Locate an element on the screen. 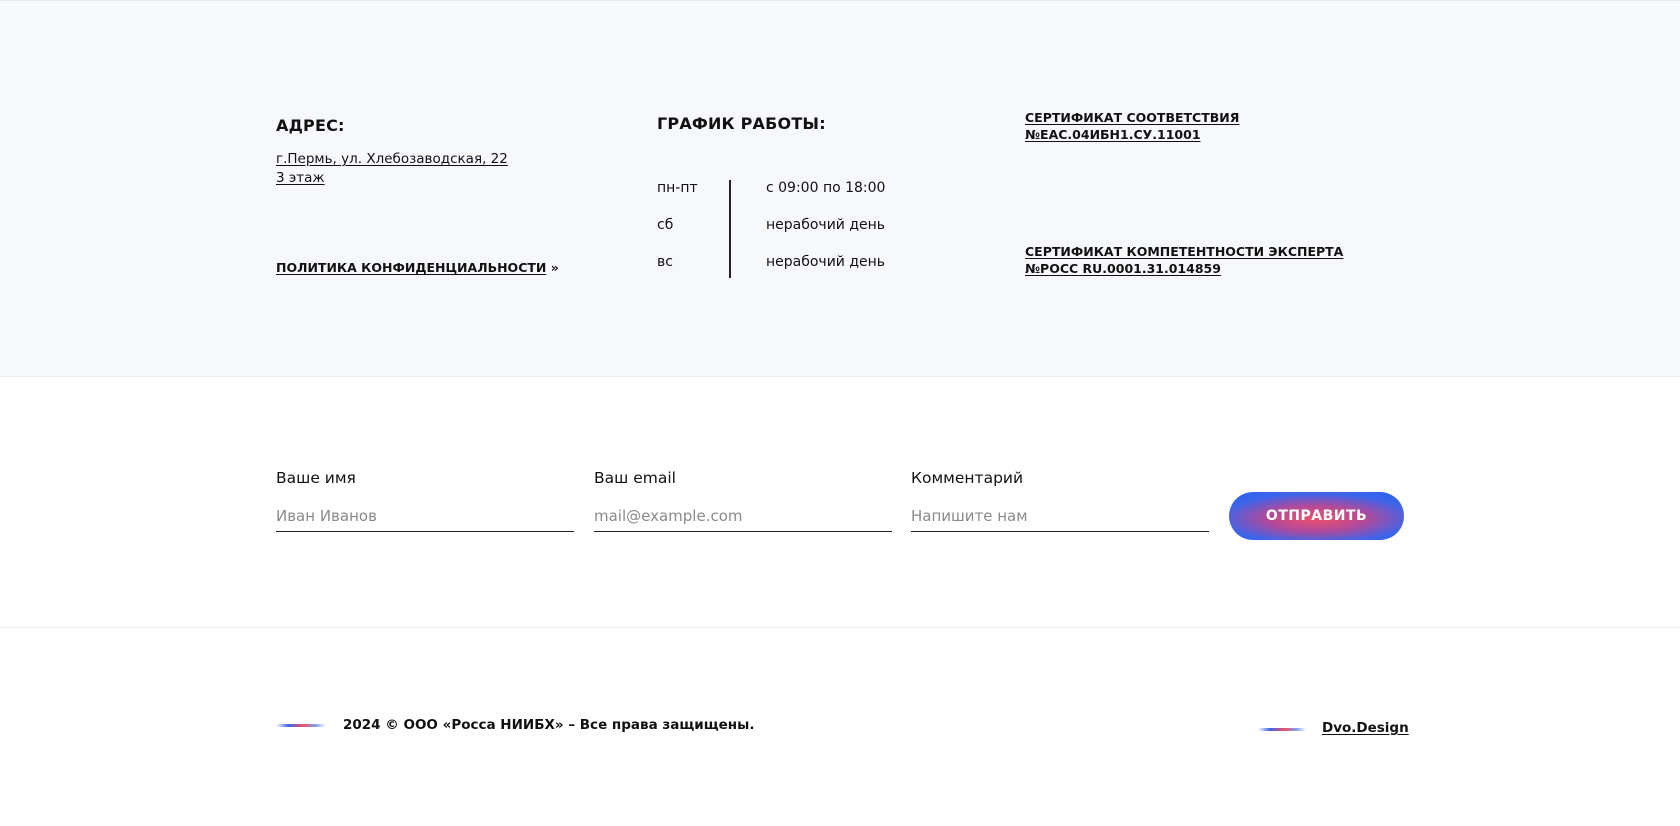 The width and height of the screenshot is (1680, 826). email-input is located at coordinates (743, 516).